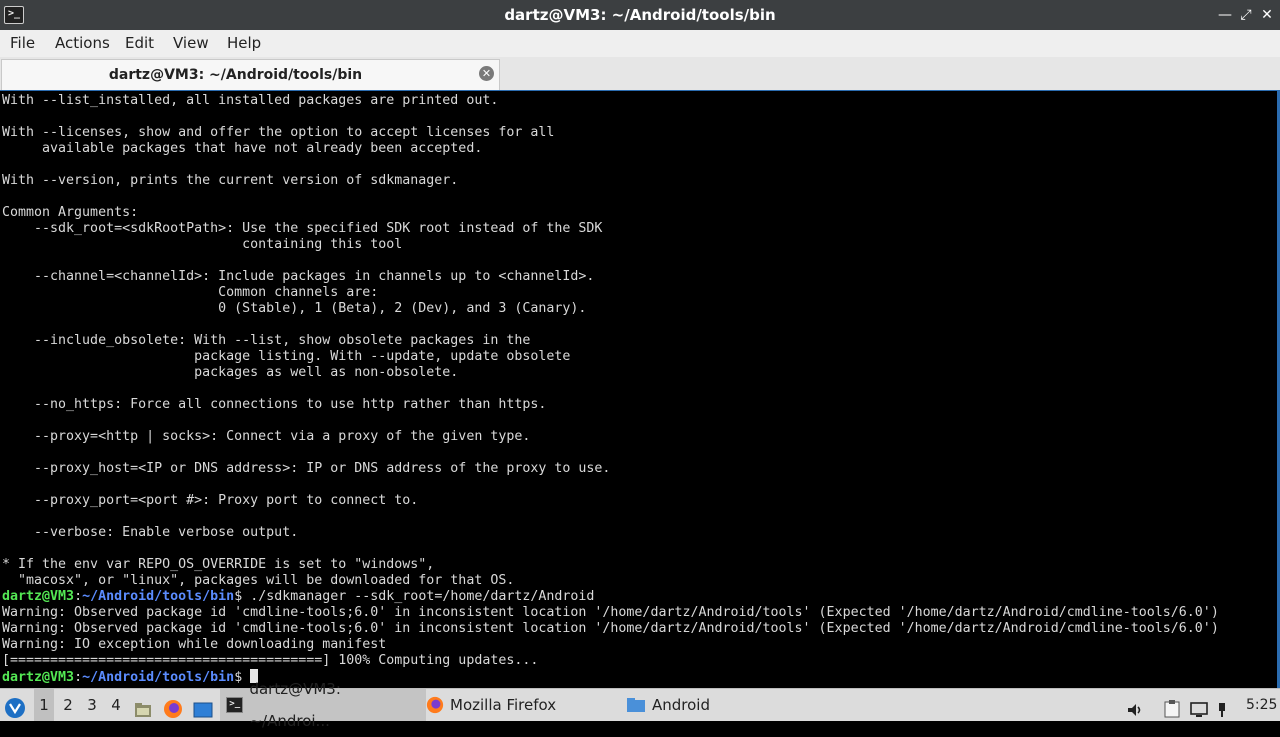 Image resolution: width=1280 pixels, height=737 pixels. What do you see at coordinates (1246, 15) in the screenshot?
I see `maximize-icon: ⤢` at bounding box center [1246, 15].